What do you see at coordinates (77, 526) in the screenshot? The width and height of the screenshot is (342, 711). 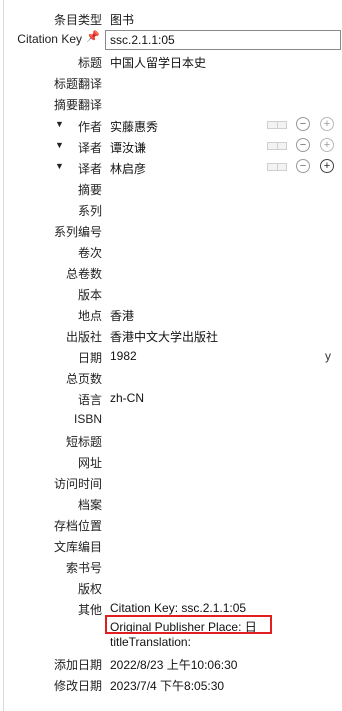 I see `archive-location-label: 存档位置` at bounding box center [77, 526].